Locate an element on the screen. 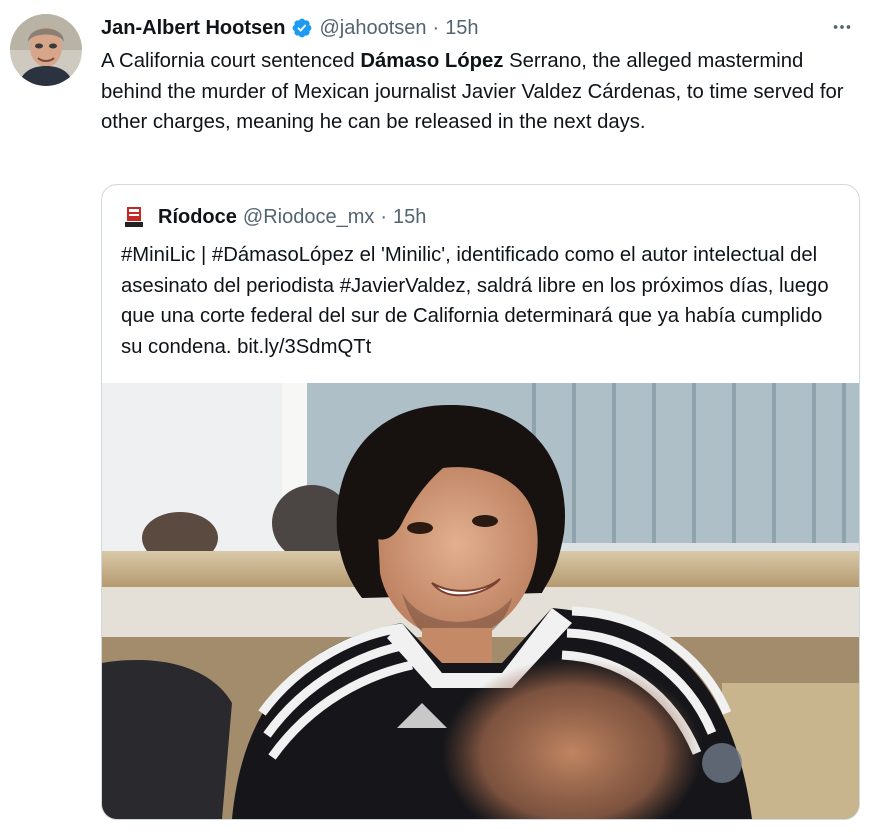 Image resolution: width=871 pixels, height=832 pixels. more-horizontal-icon is located at coordinates (842, 27).